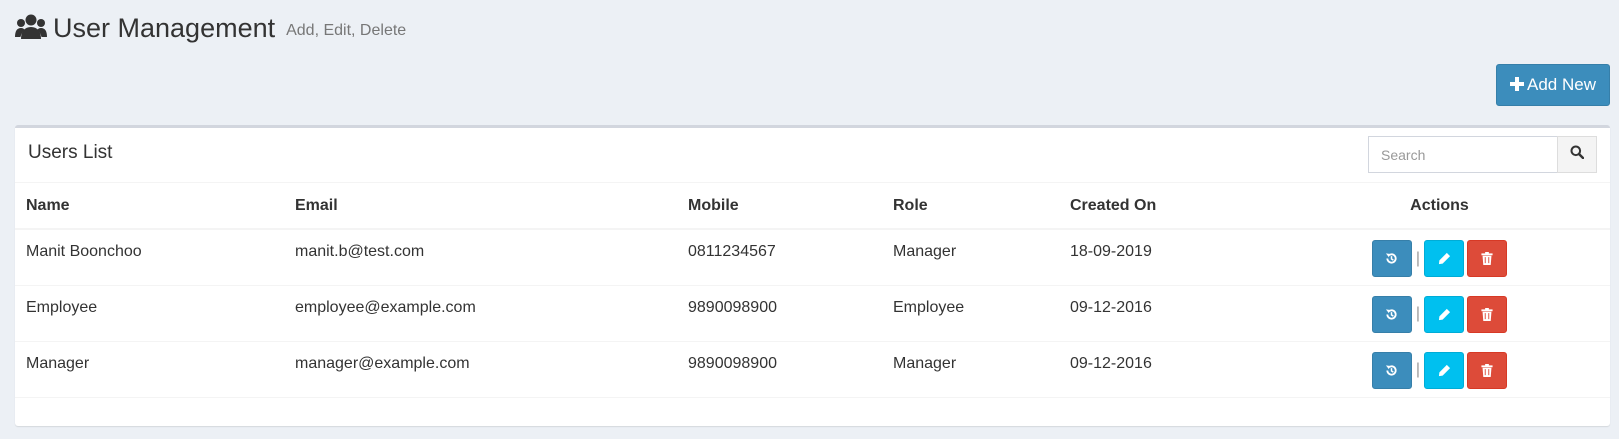 The image size is (1619, 439). Describe the element at coordinates (779, 206) in the screenshot. I see `column-header-mobile: Mobile` at that location.